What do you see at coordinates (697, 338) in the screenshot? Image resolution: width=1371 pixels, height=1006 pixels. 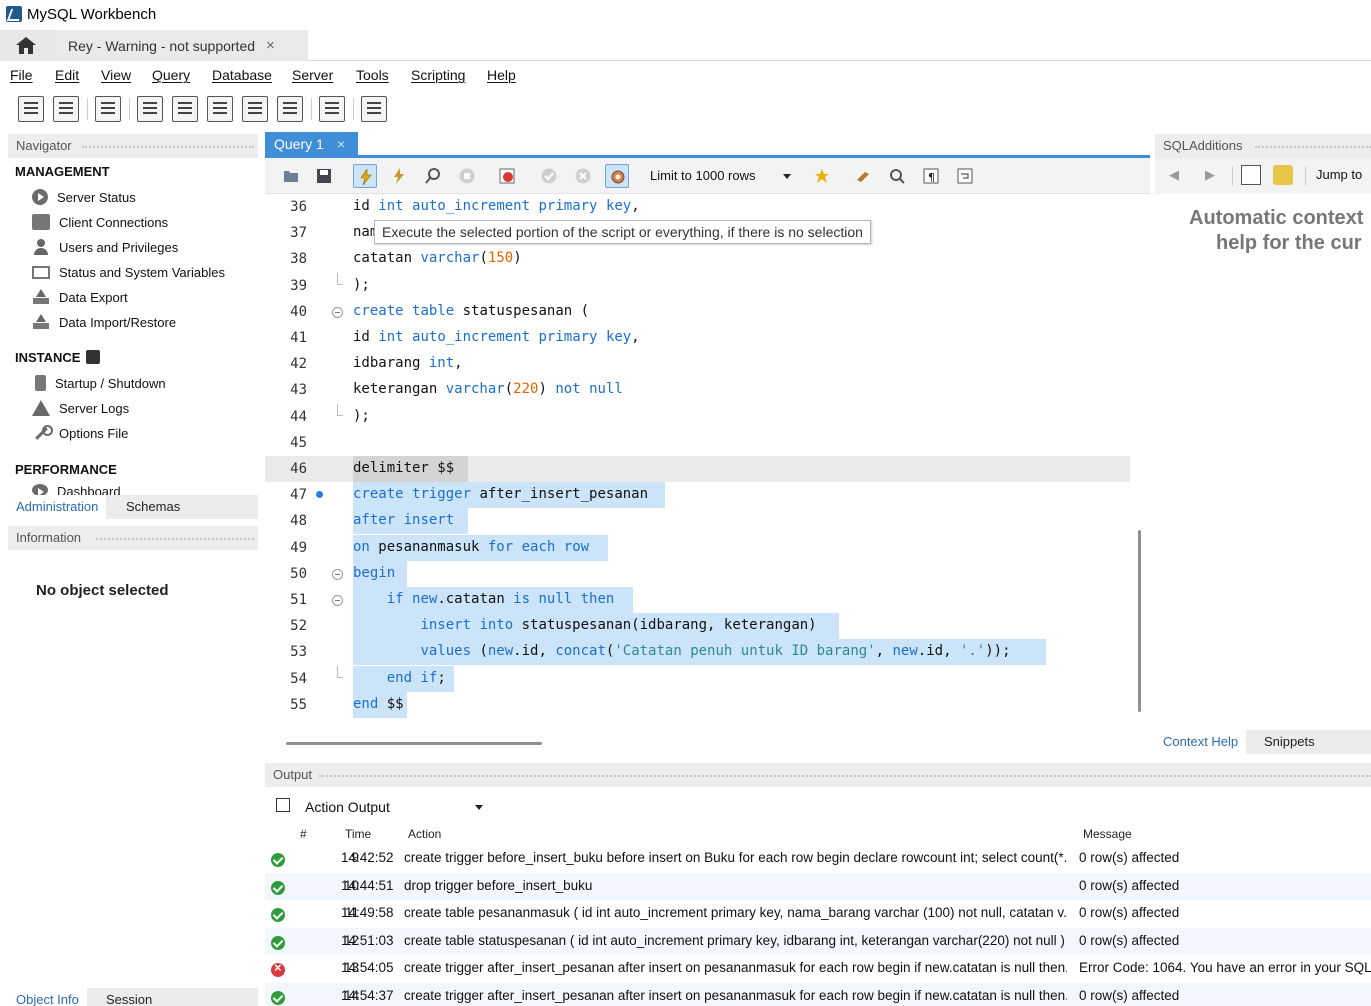 I see `code-line: 41 id int auto_increment primary key,` at bounding box center [697, 338].